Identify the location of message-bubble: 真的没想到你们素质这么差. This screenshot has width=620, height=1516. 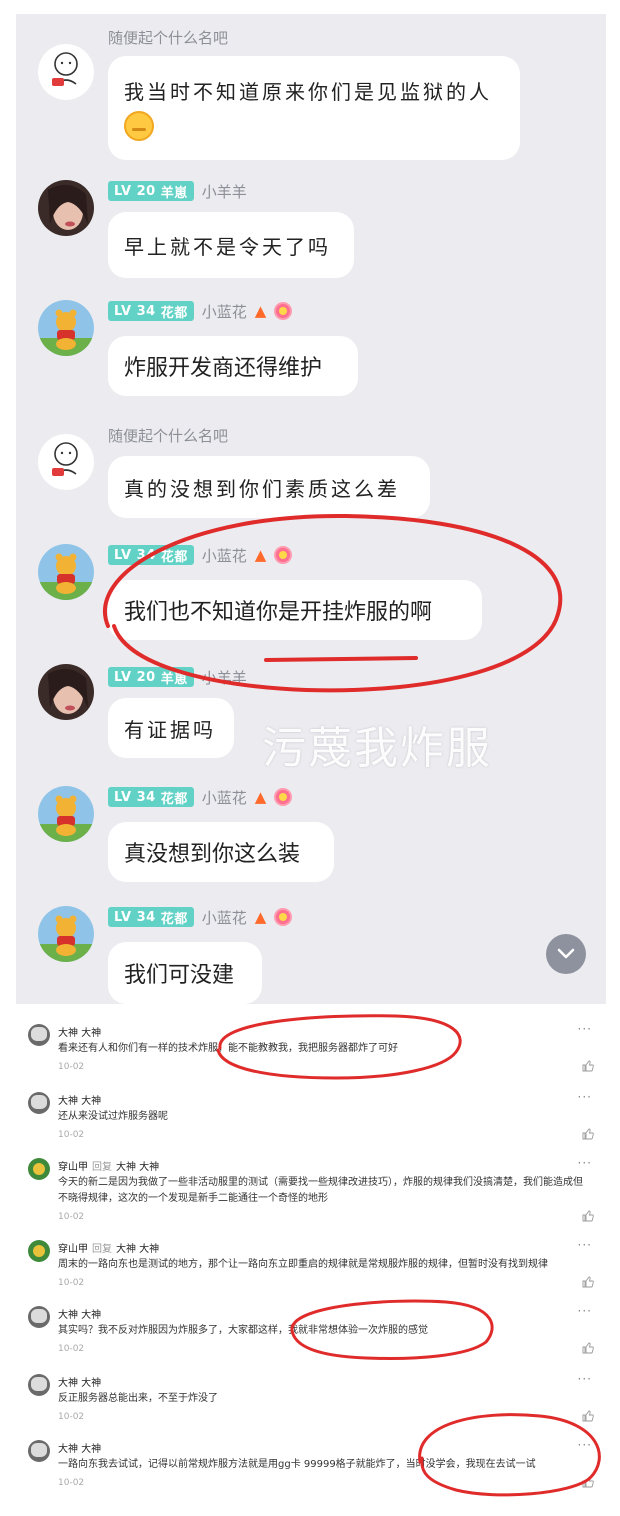
(269, 487).